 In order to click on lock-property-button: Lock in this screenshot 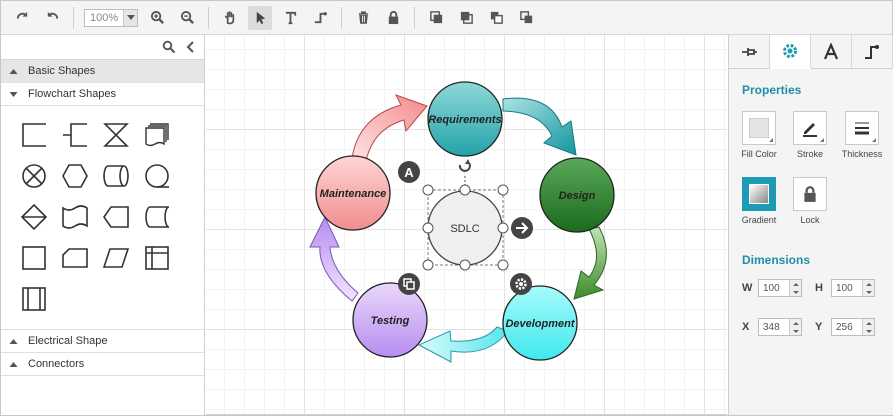, I will do `click(810, 201)`.